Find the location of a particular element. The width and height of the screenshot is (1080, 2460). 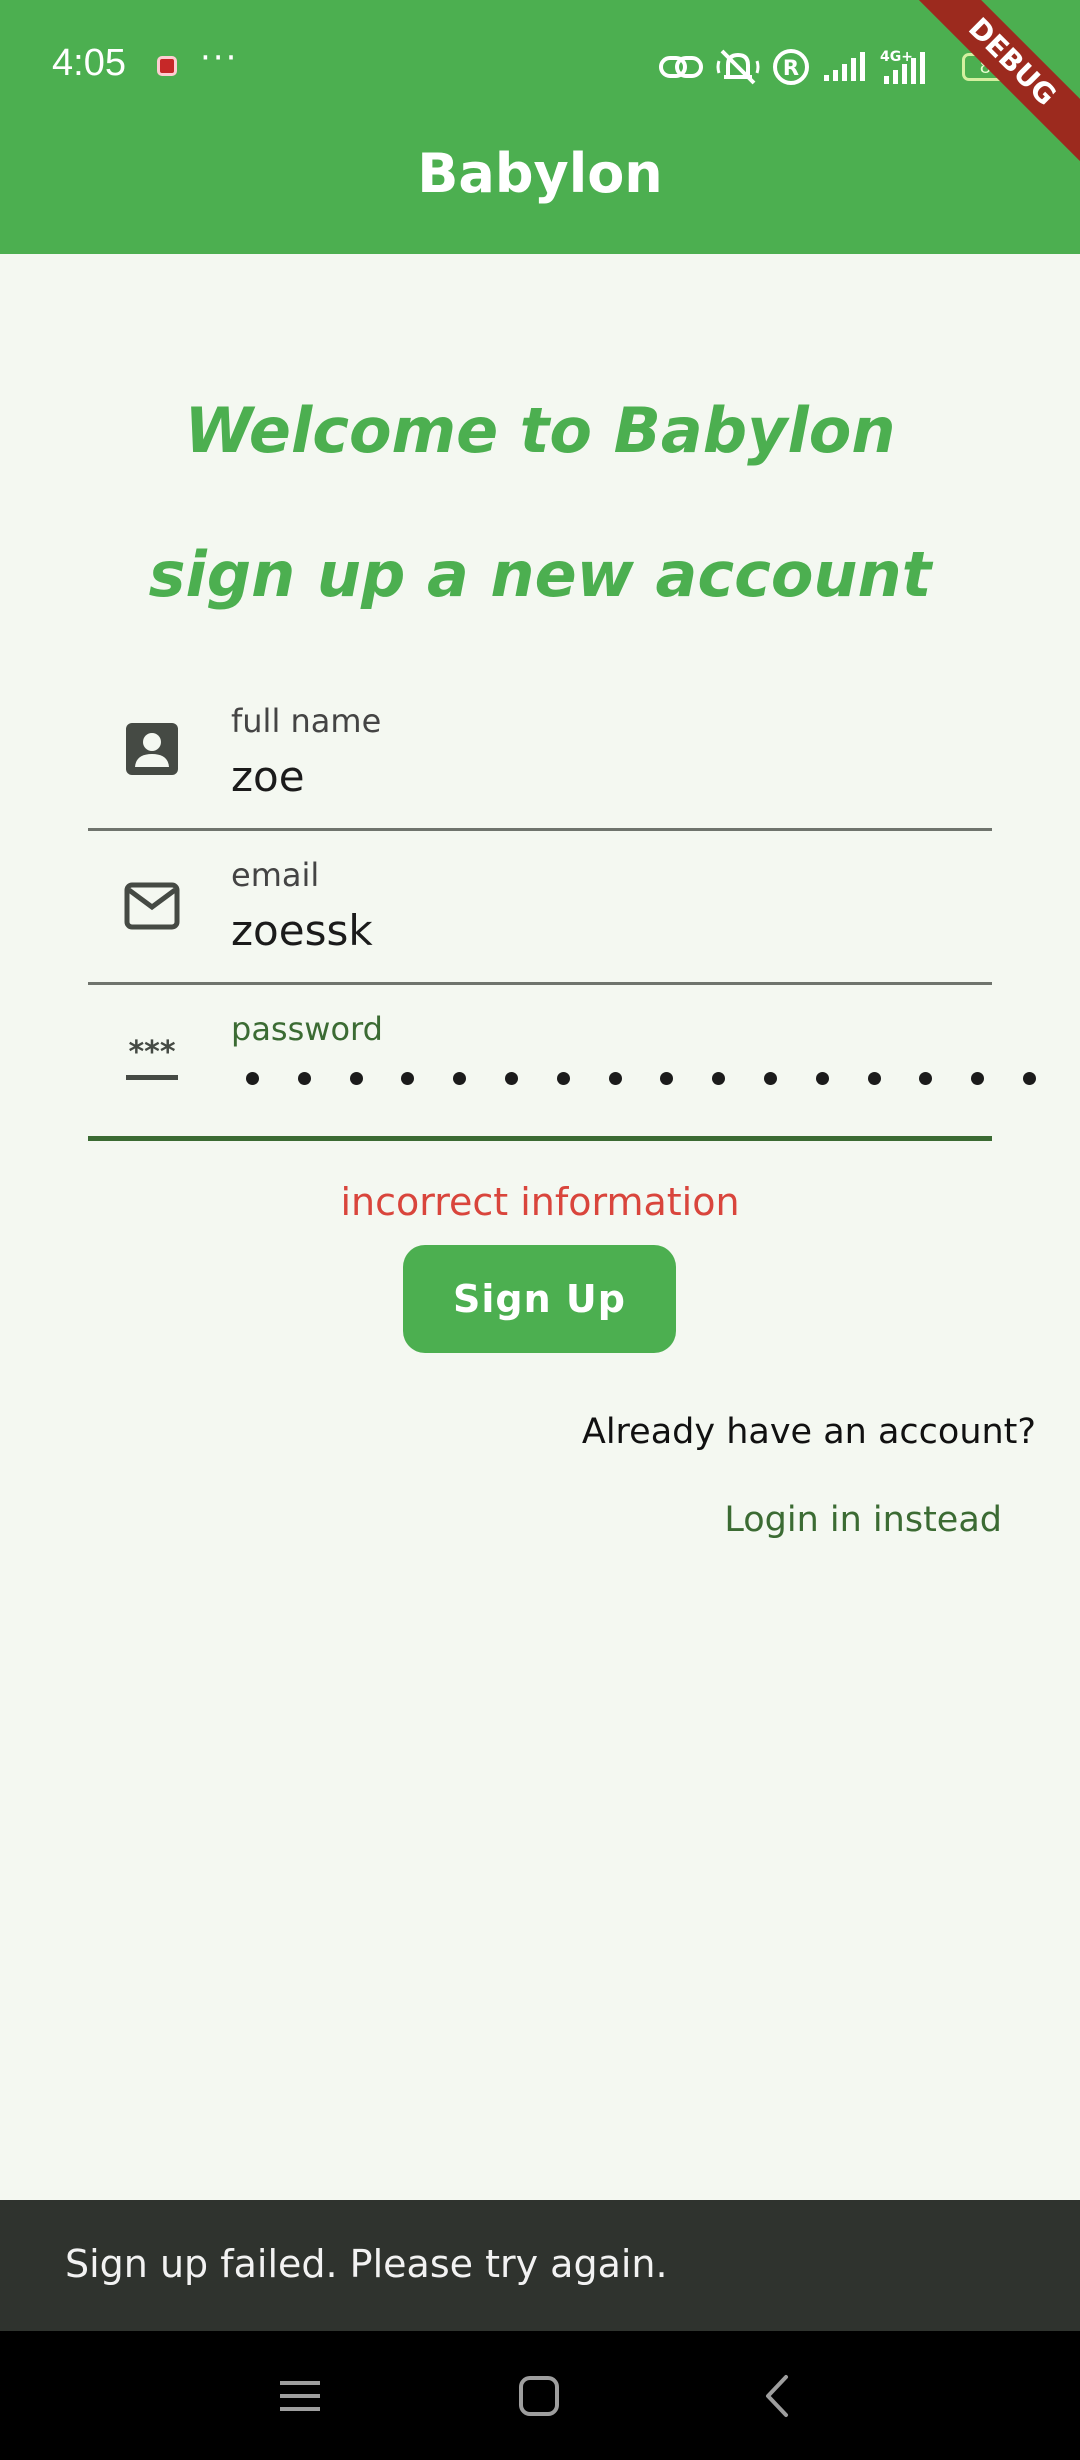

status-bar: 4:05 ··· R 4G+ is located at coordinates (540, 67).